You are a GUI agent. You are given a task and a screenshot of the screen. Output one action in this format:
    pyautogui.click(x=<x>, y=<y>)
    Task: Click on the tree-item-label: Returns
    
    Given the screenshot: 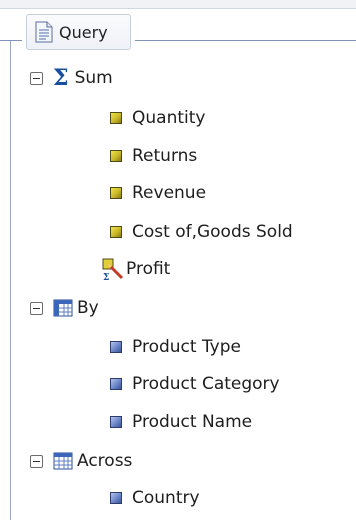 What is the action you would take?
    pyautogui.click(x=165, y=156)
    